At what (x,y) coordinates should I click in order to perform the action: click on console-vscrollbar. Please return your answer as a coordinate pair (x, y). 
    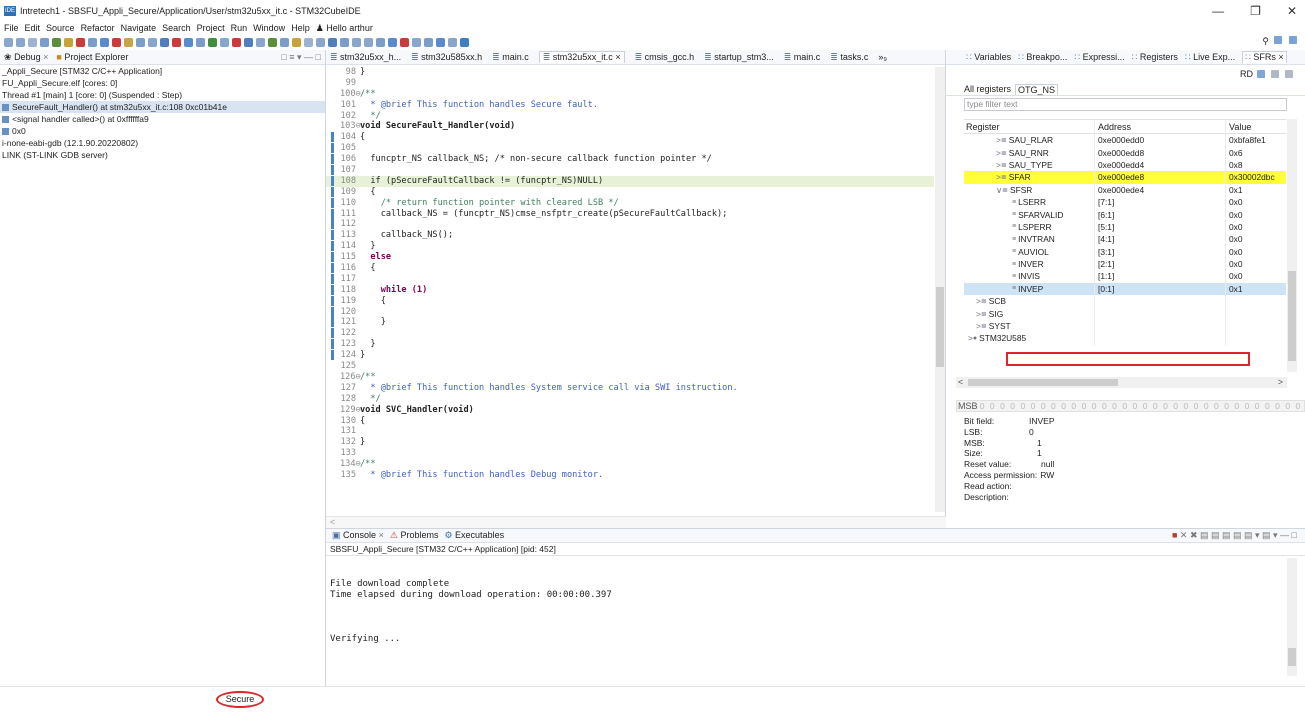
    Looking at the image, I should click on (1292, 617).